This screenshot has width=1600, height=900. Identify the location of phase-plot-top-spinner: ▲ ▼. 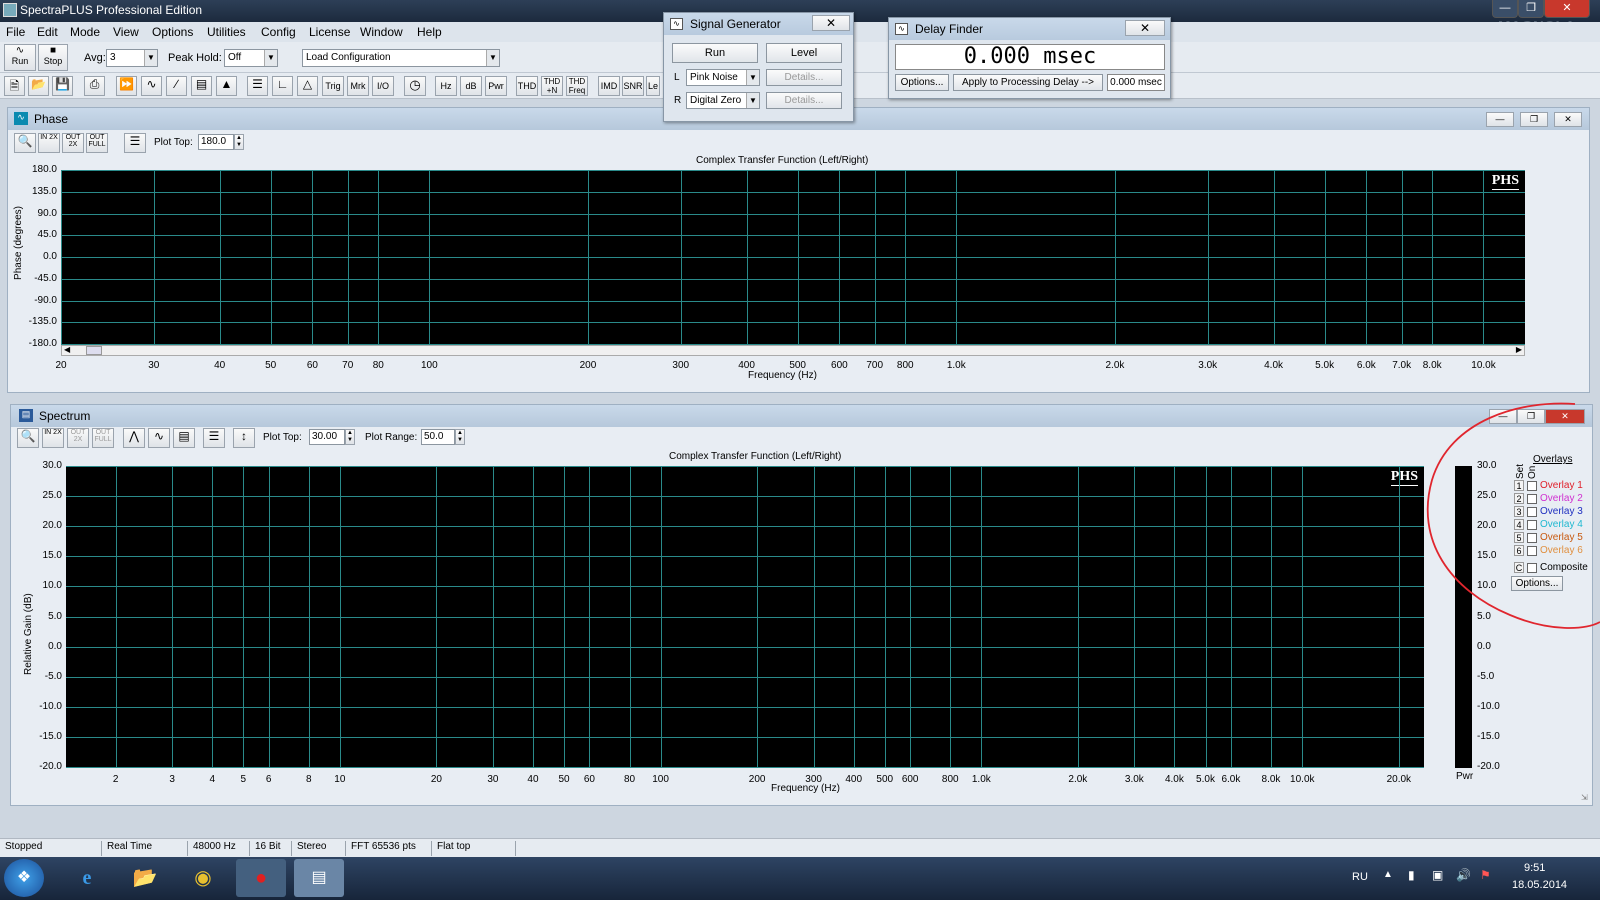
(239, 142).